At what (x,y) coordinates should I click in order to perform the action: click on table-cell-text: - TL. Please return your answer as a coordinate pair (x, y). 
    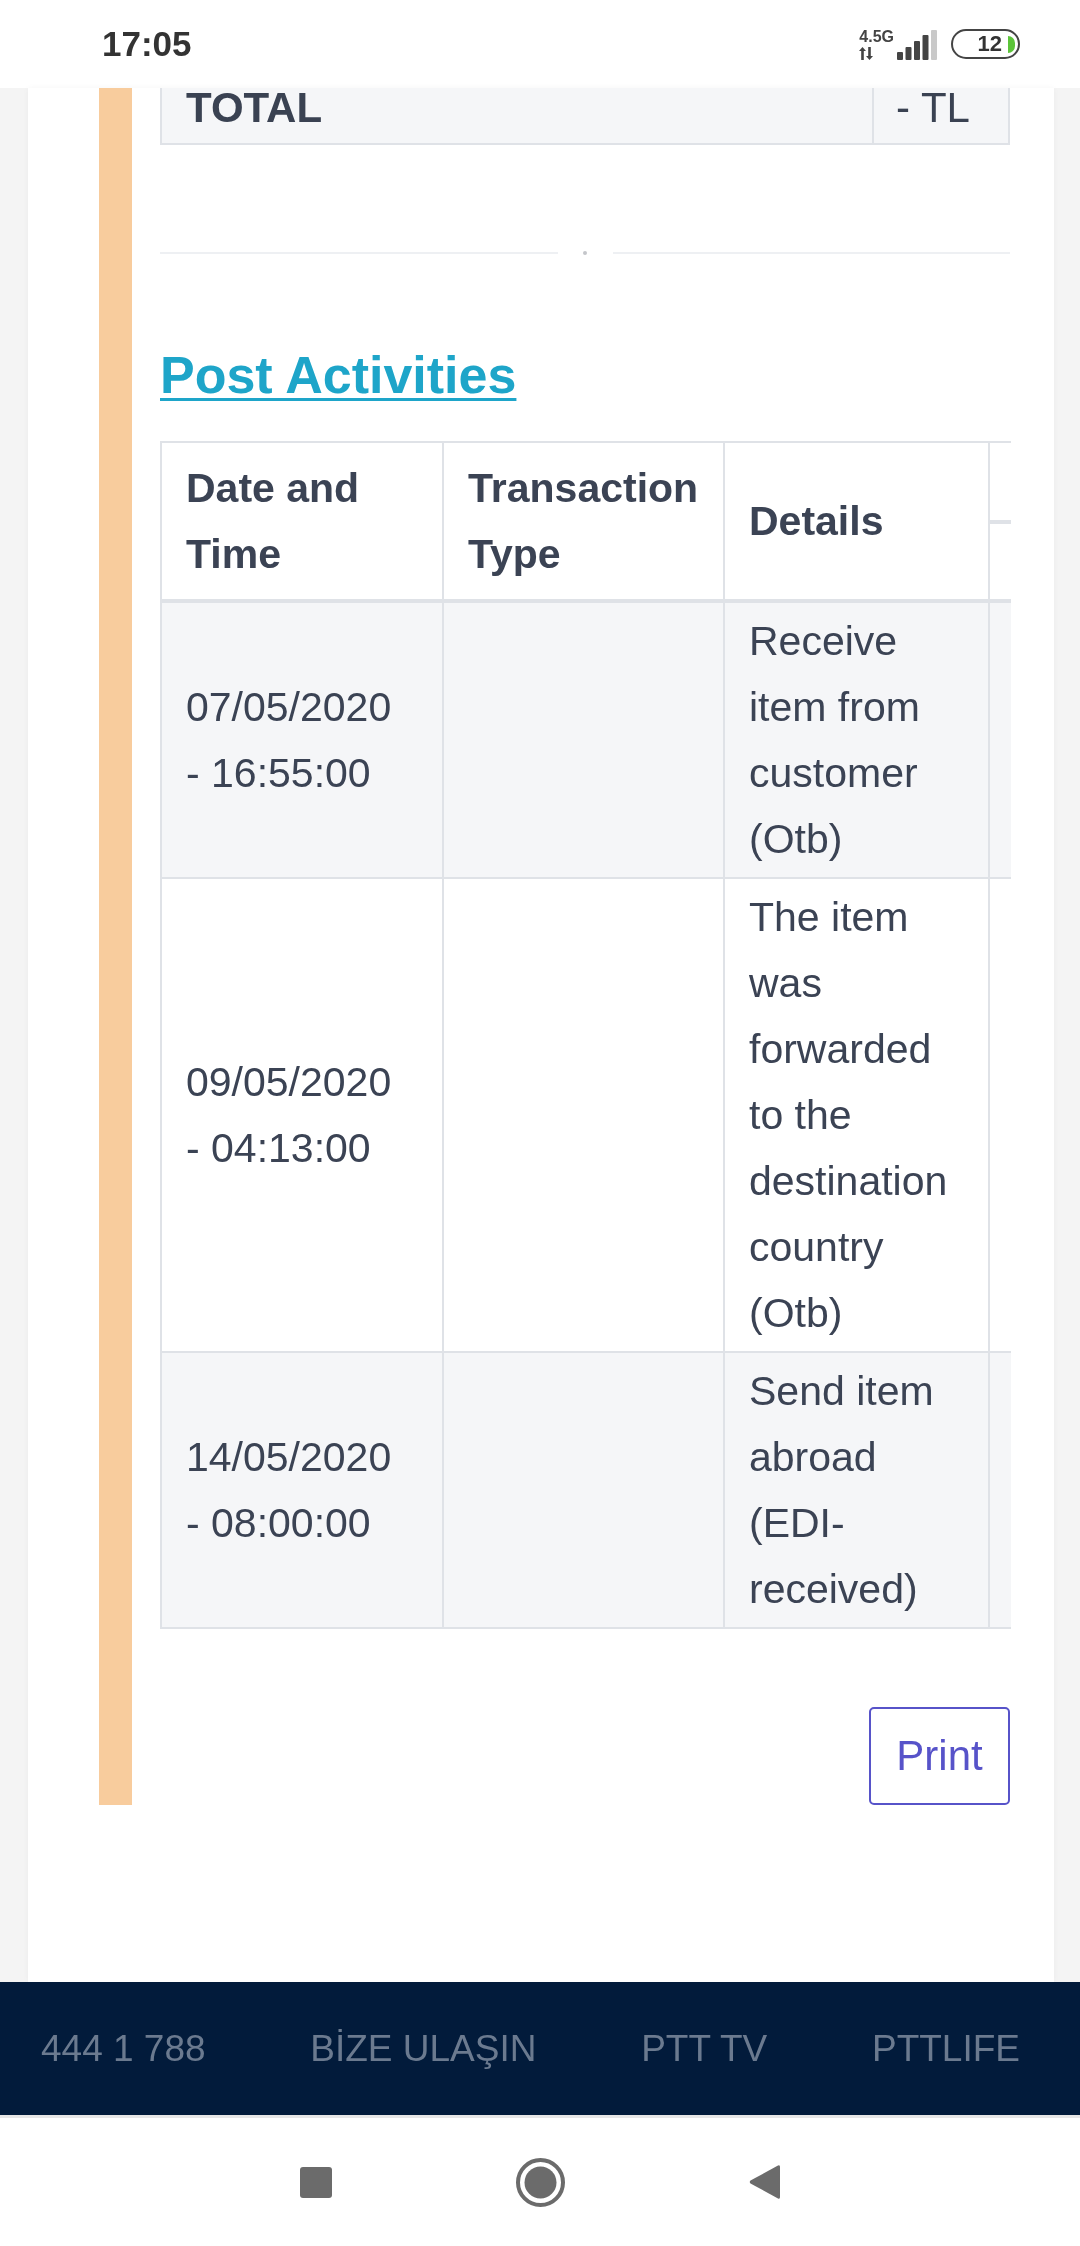
    Looking at the image, I should click on (933, 110).